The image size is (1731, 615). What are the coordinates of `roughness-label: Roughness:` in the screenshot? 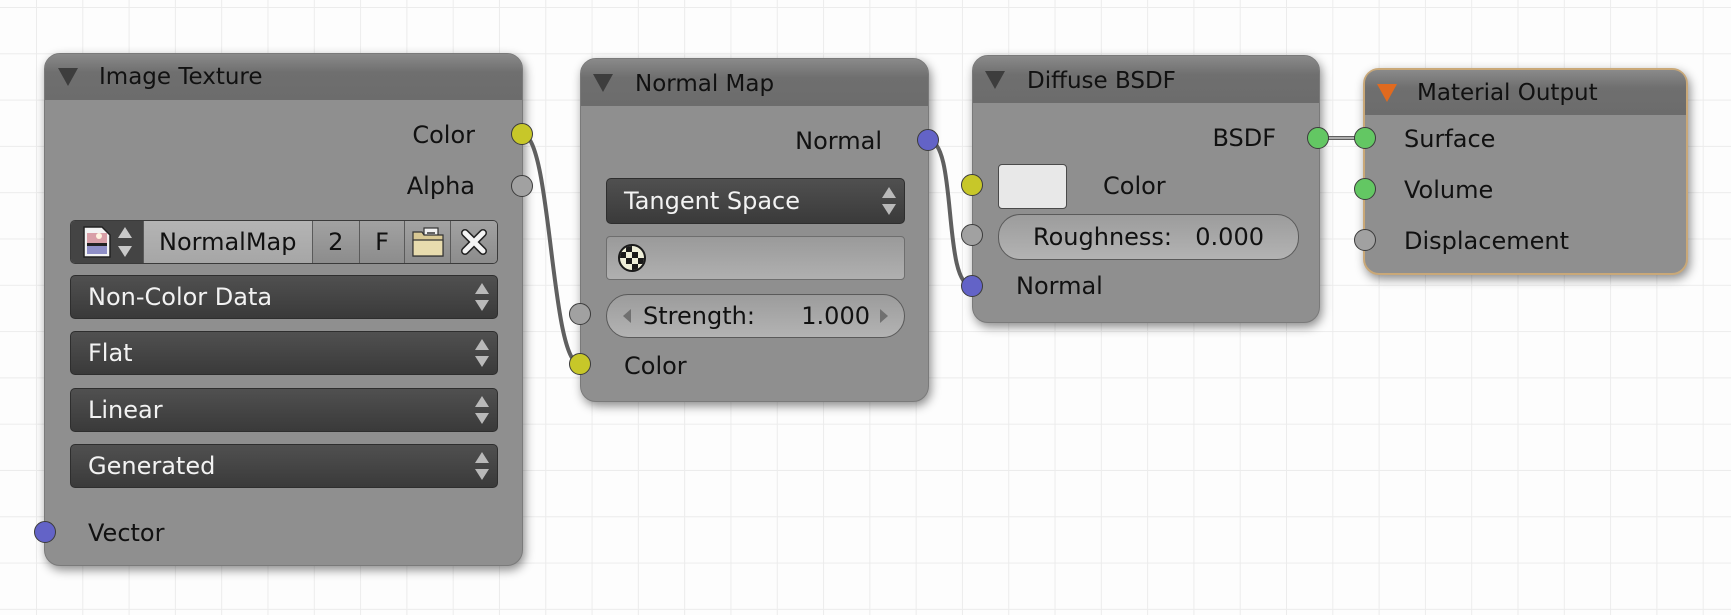 It's located at (1103, 237).